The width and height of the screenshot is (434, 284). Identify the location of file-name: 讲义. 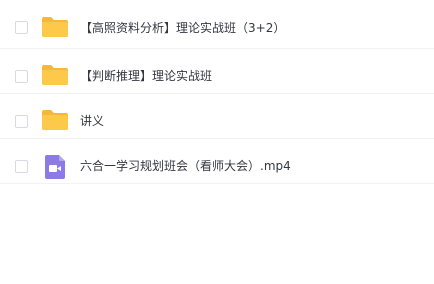
(92, 121).